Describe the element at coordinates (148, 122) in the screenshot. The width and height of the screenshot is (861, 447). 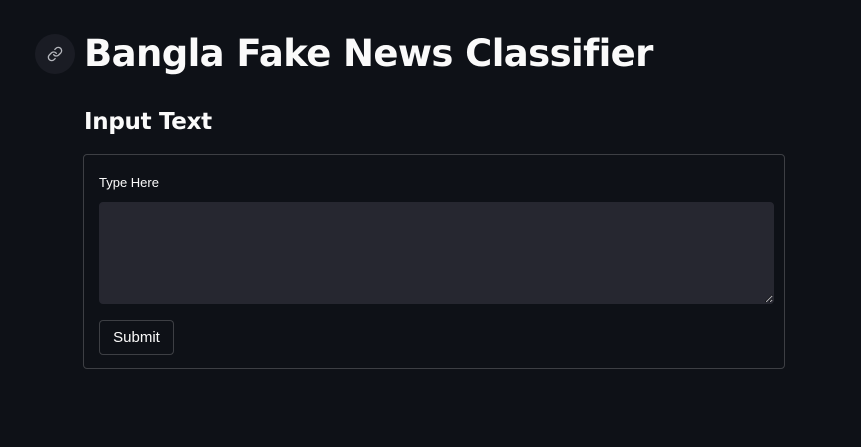
I see `section-heading: Input Text` at that location.